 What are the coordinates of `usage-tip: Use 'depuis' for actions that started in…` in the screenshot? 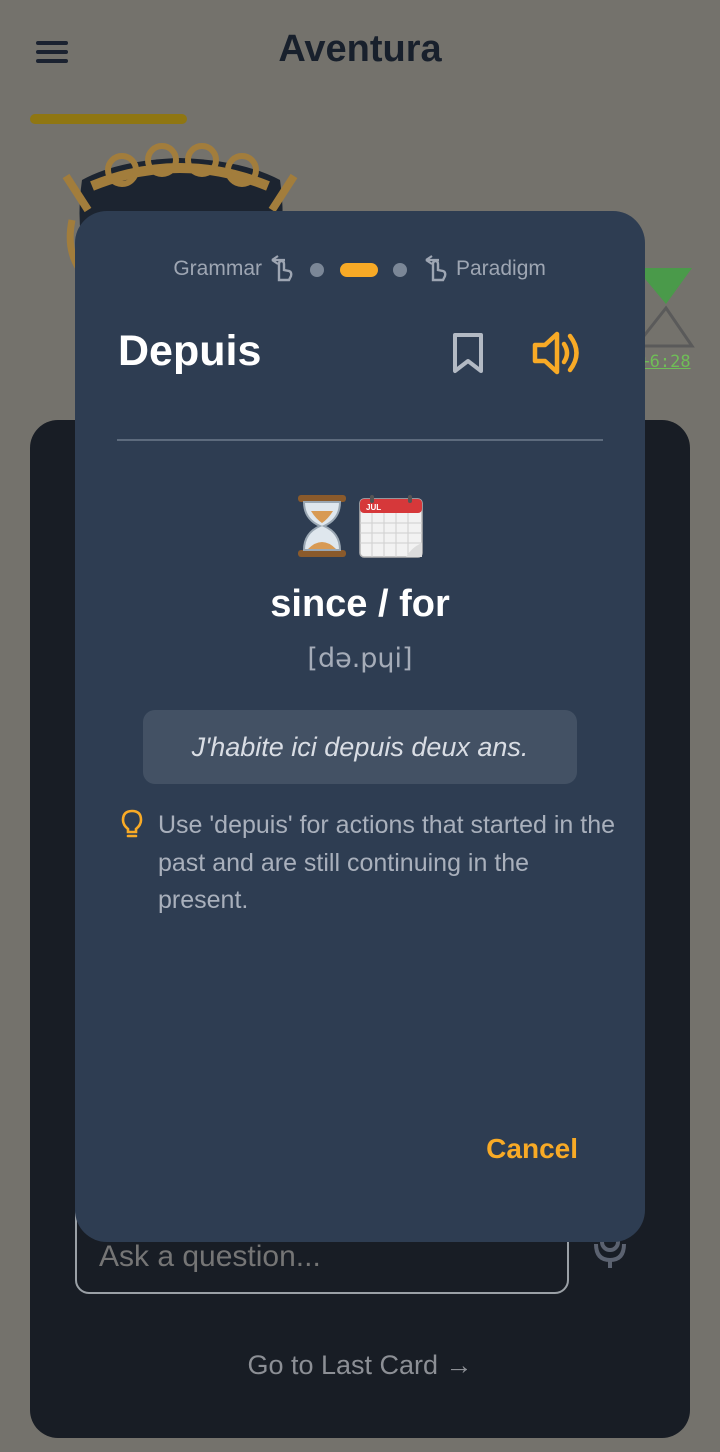 It's located at (387, 862).